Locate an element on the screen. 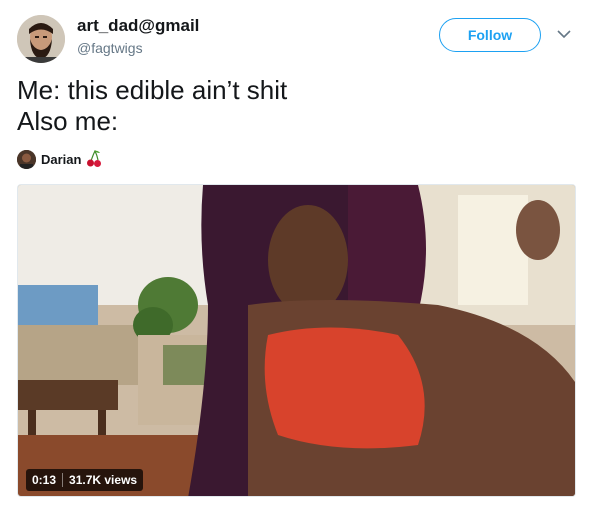 Image resolution: width=594 pixels, height=509 pixels. tweet-text: Me: this edible ain’t shit Also me: is located at coordinates (152, 106).